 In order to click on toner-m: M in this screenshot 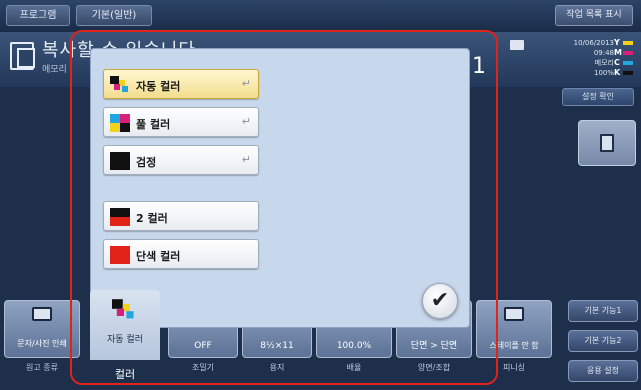, I will do `click(624, 53)`.